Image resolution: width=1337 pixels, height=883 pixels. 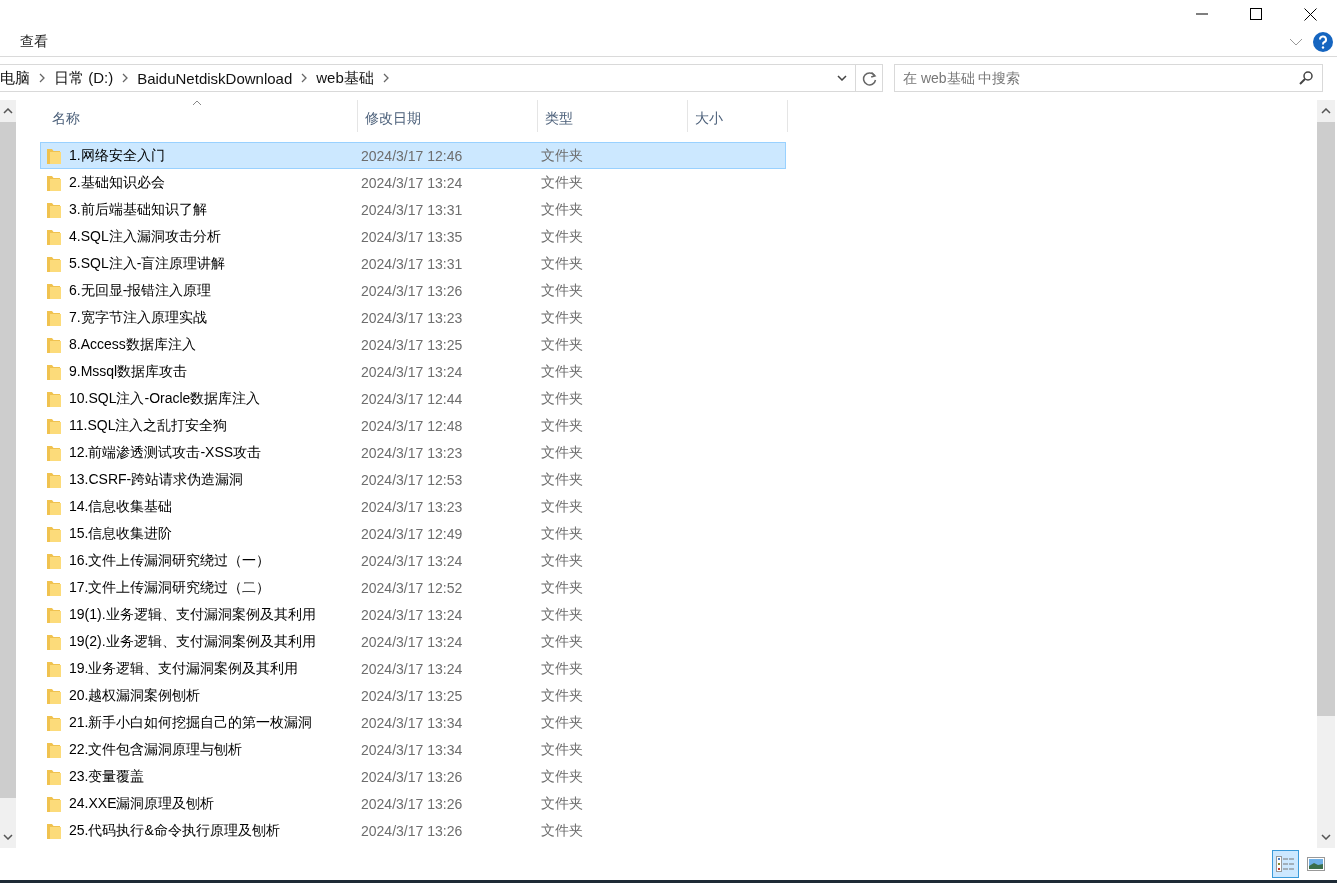 I want to click on minimize-icon, so click(x=1202, y=14).